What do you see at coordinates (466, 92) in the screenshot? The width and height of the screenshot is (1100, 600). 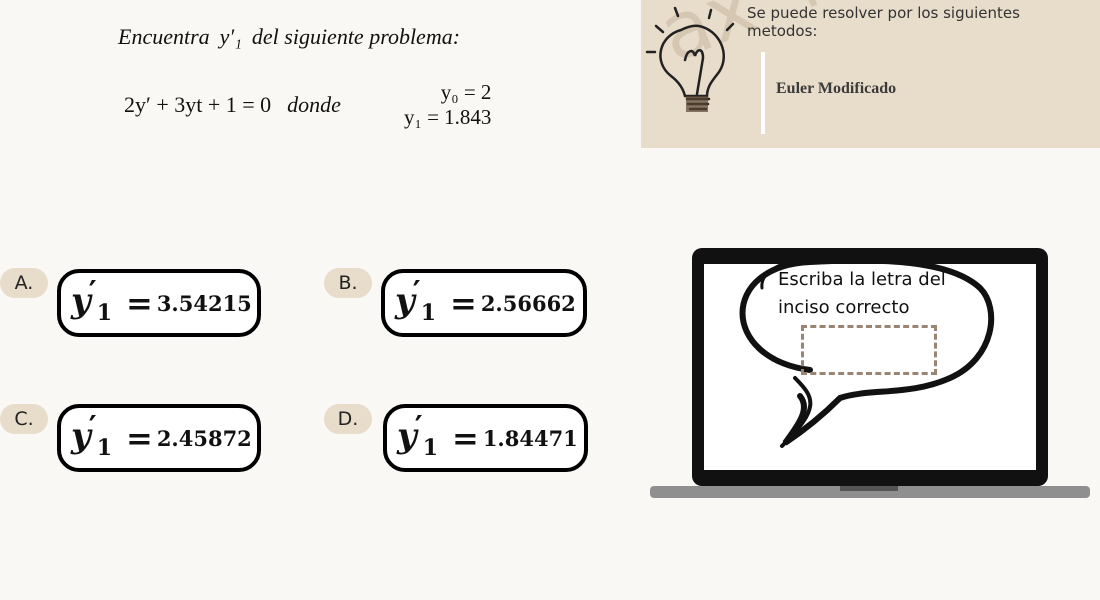 I see `condition-y0: y₀ = 2` at bounding box center [466, 92].